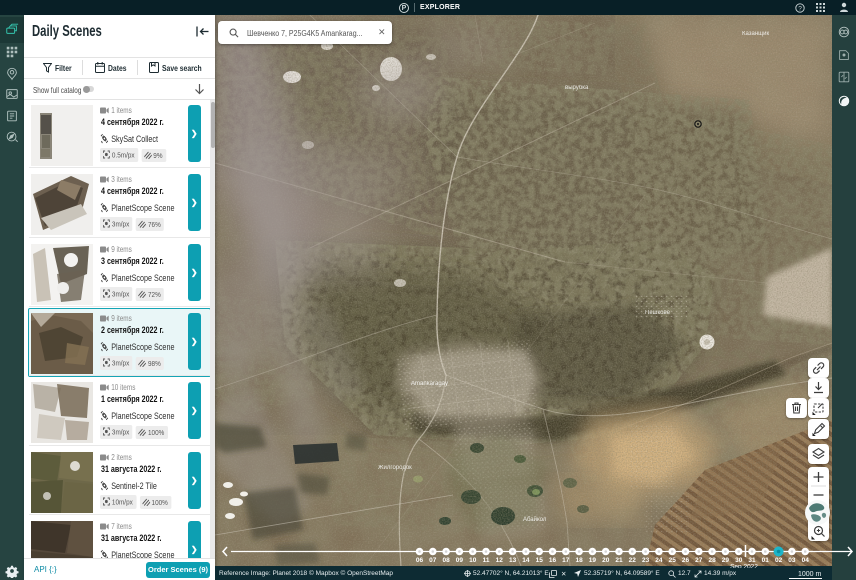 The height and width of the screenshot is (580, 856). I want to click on svg-text: 09, so click(460, 560).